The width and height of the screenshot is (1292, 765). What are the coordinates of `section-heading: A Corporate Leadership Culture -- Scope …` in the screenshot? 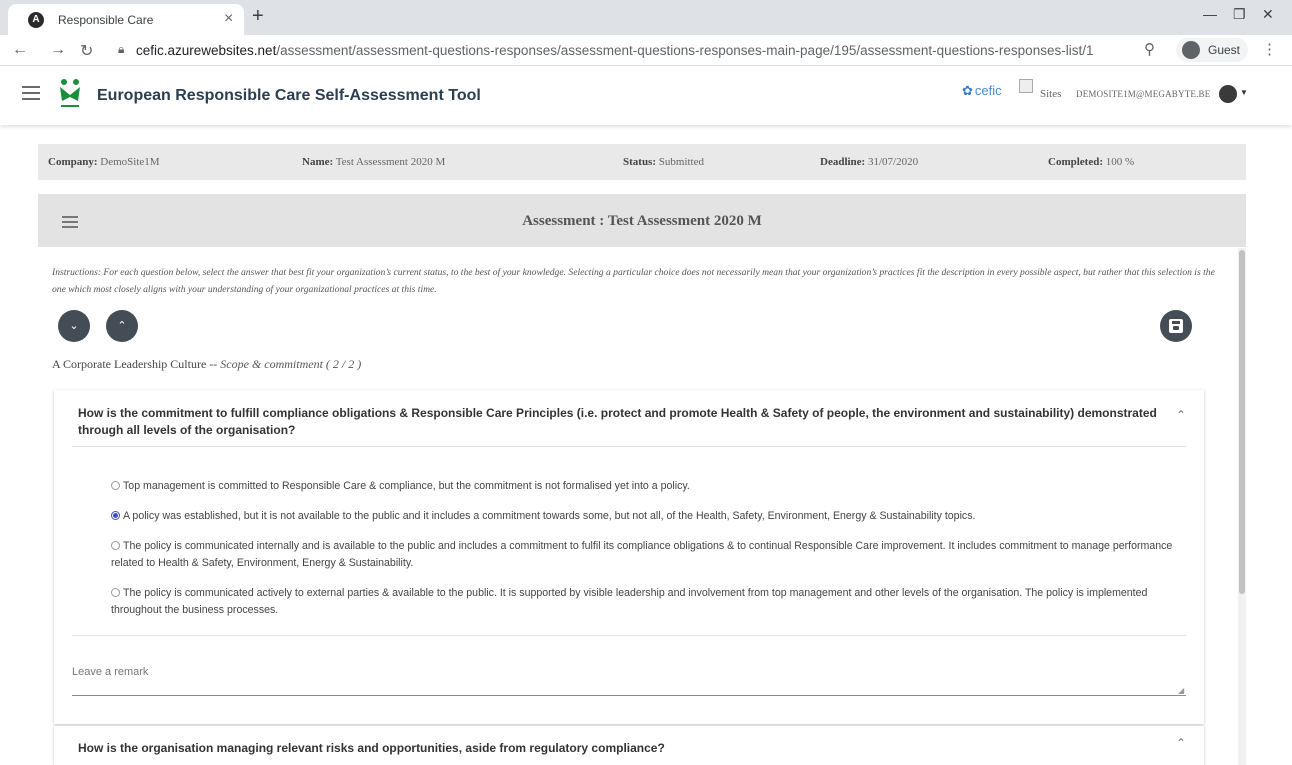 It's located at (207, 364).